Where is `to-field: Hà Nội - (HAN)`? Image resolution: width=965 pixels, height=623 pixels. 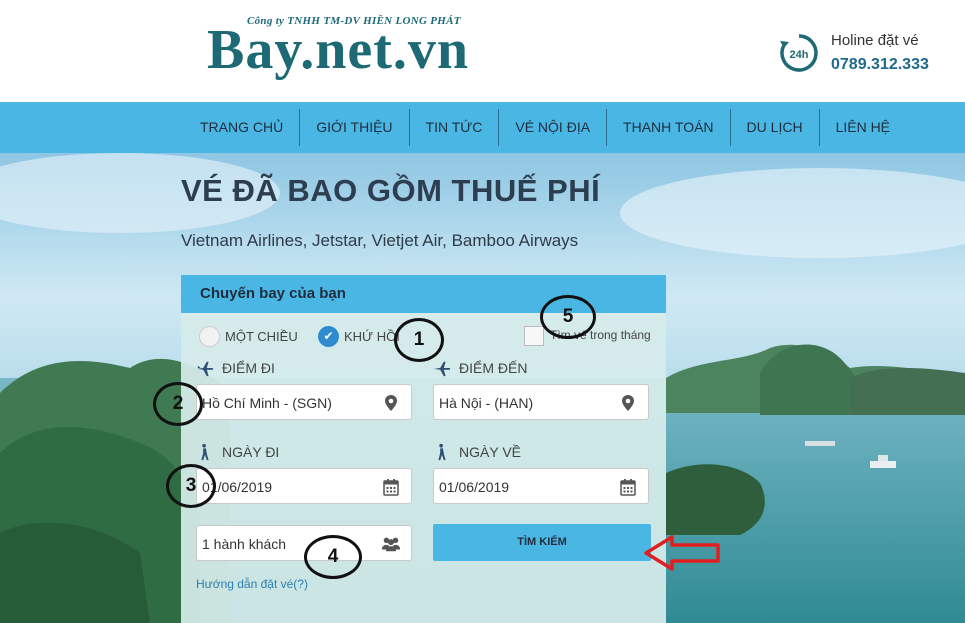
to-field: Hà Nội - (HAN) is located at coordinates (541, 402).